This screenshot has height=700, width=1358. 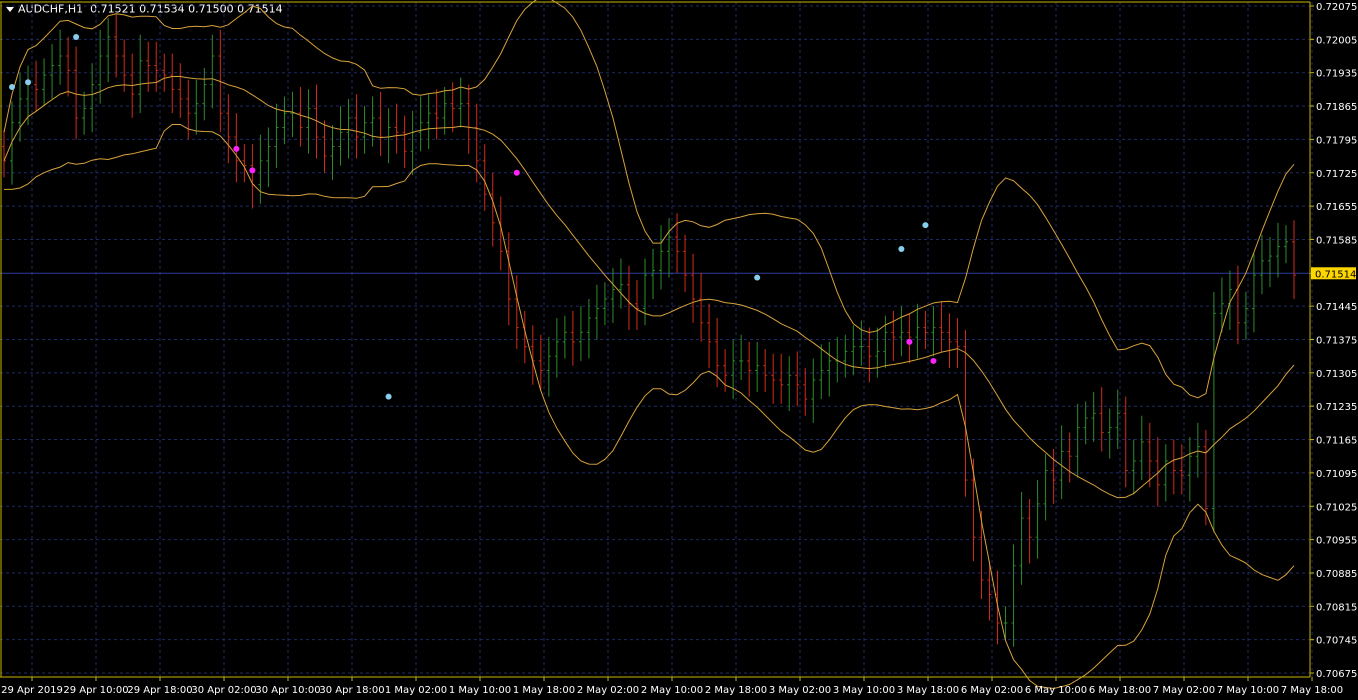 I want to click on x-tick-label: 2 May 02:00, so click(x=608, y=690).